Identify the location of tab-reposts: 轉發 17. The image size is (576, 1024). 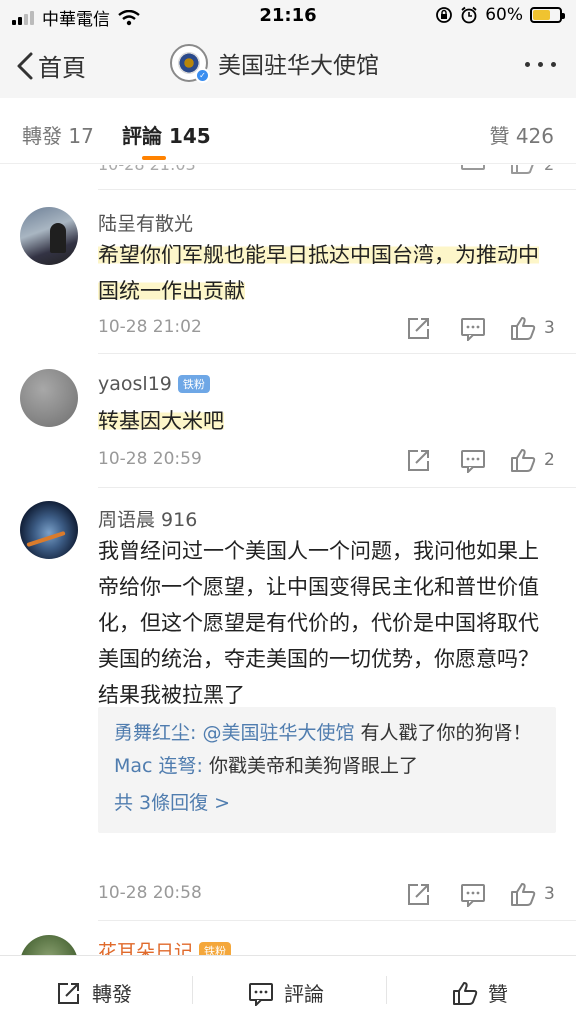
(58, 134).